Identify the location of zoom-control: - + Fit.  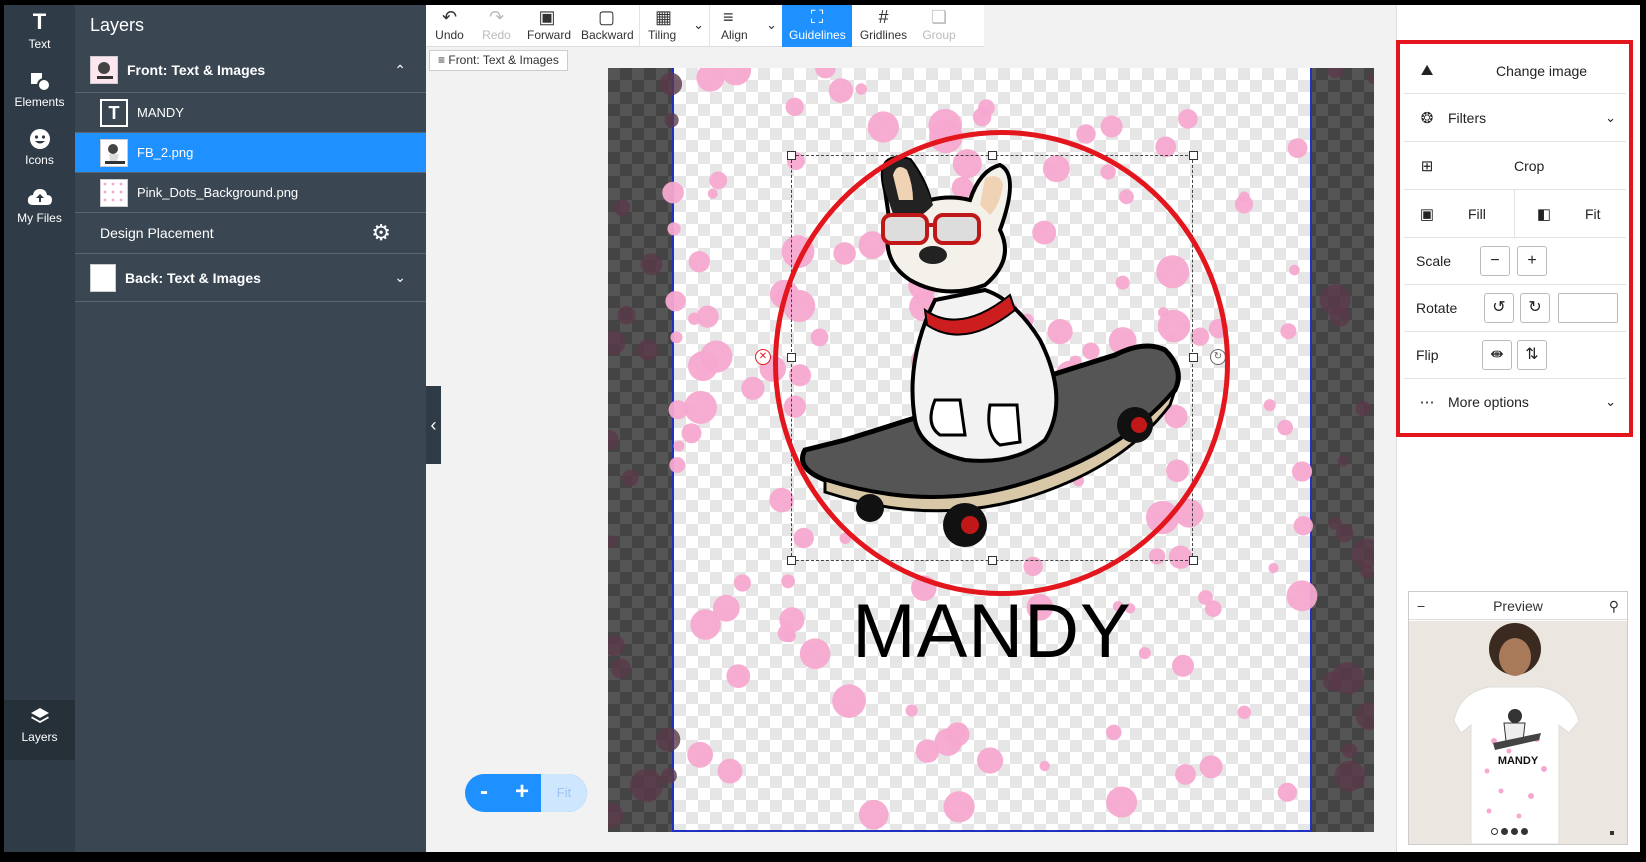
(526, 793).